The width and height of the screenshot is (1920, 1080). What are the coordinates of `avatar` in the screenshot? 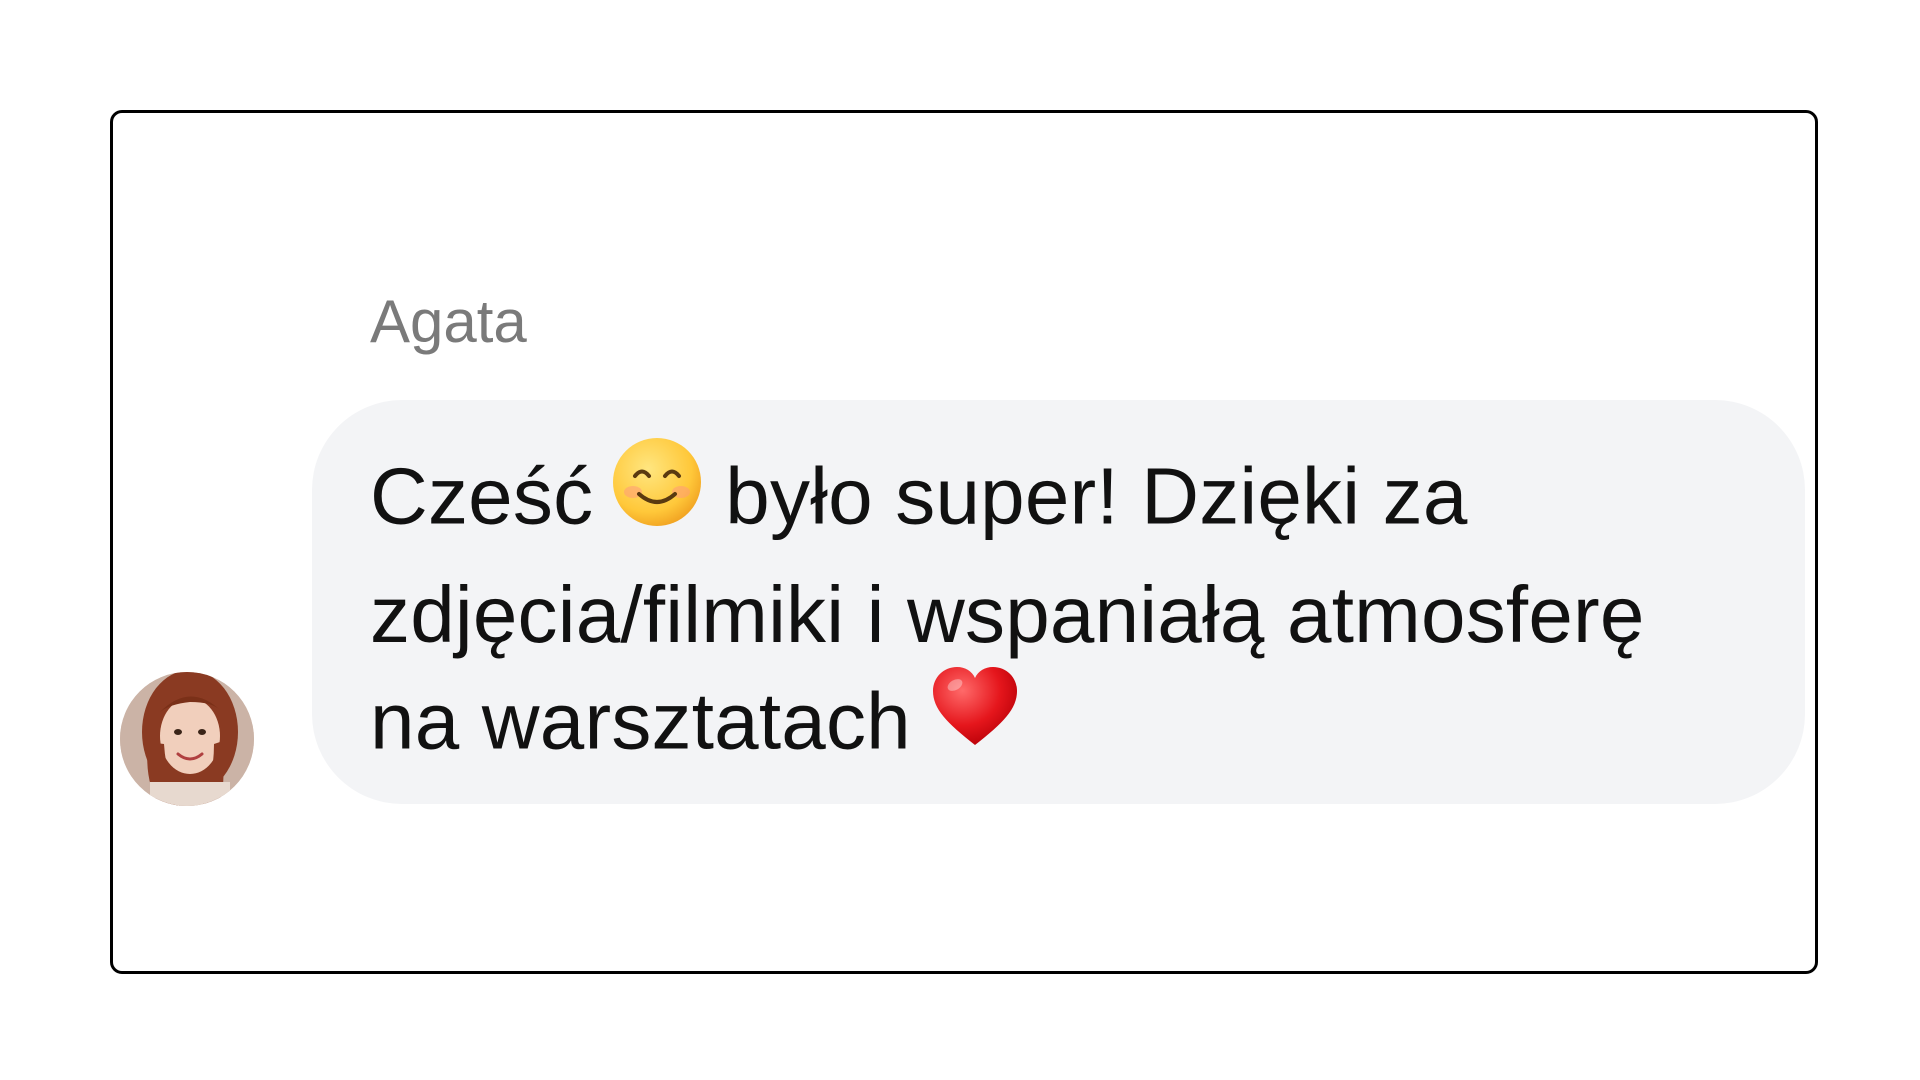 It's located at (187, 739).